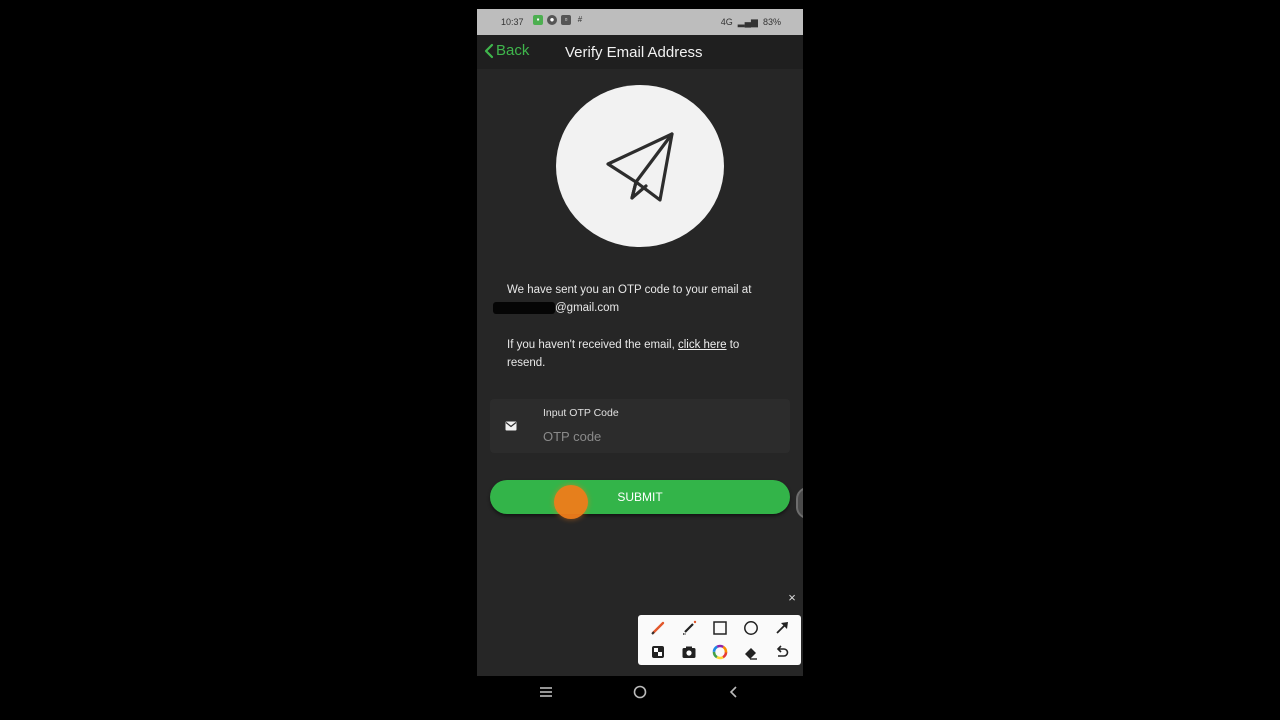  Describe the element at coordinates (726, 22) in the screenshot. I see `network-label: 4G` at that location.